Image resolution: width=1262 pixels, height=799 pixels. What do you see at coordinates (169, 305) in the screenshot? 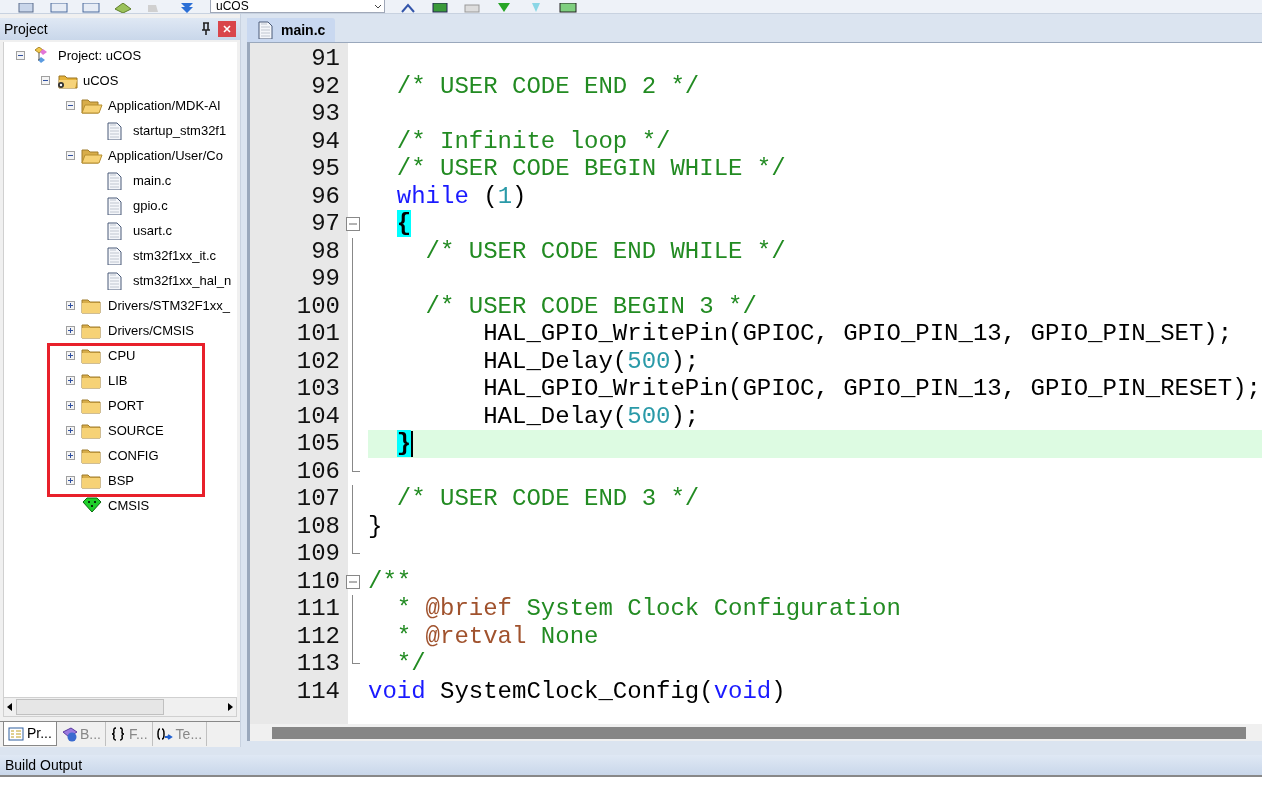
I see `tree-item: Drivers/STM32F1xx_` at bounding box center [169, 305].